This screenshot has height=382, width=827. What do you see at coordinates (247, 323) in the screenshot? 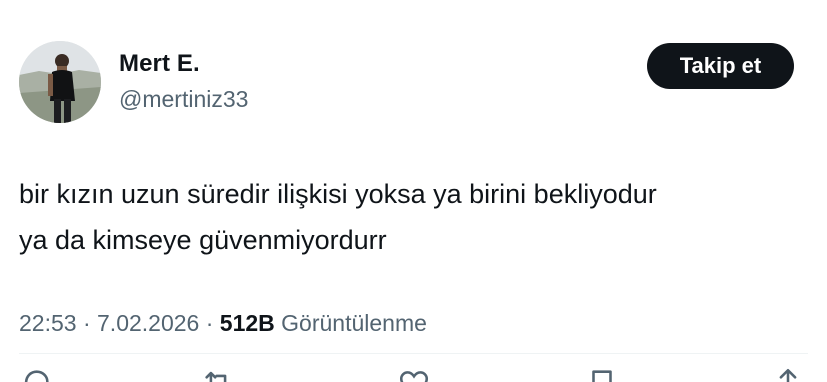
I see `views-count: 512B` at bounding box center [247, 323].